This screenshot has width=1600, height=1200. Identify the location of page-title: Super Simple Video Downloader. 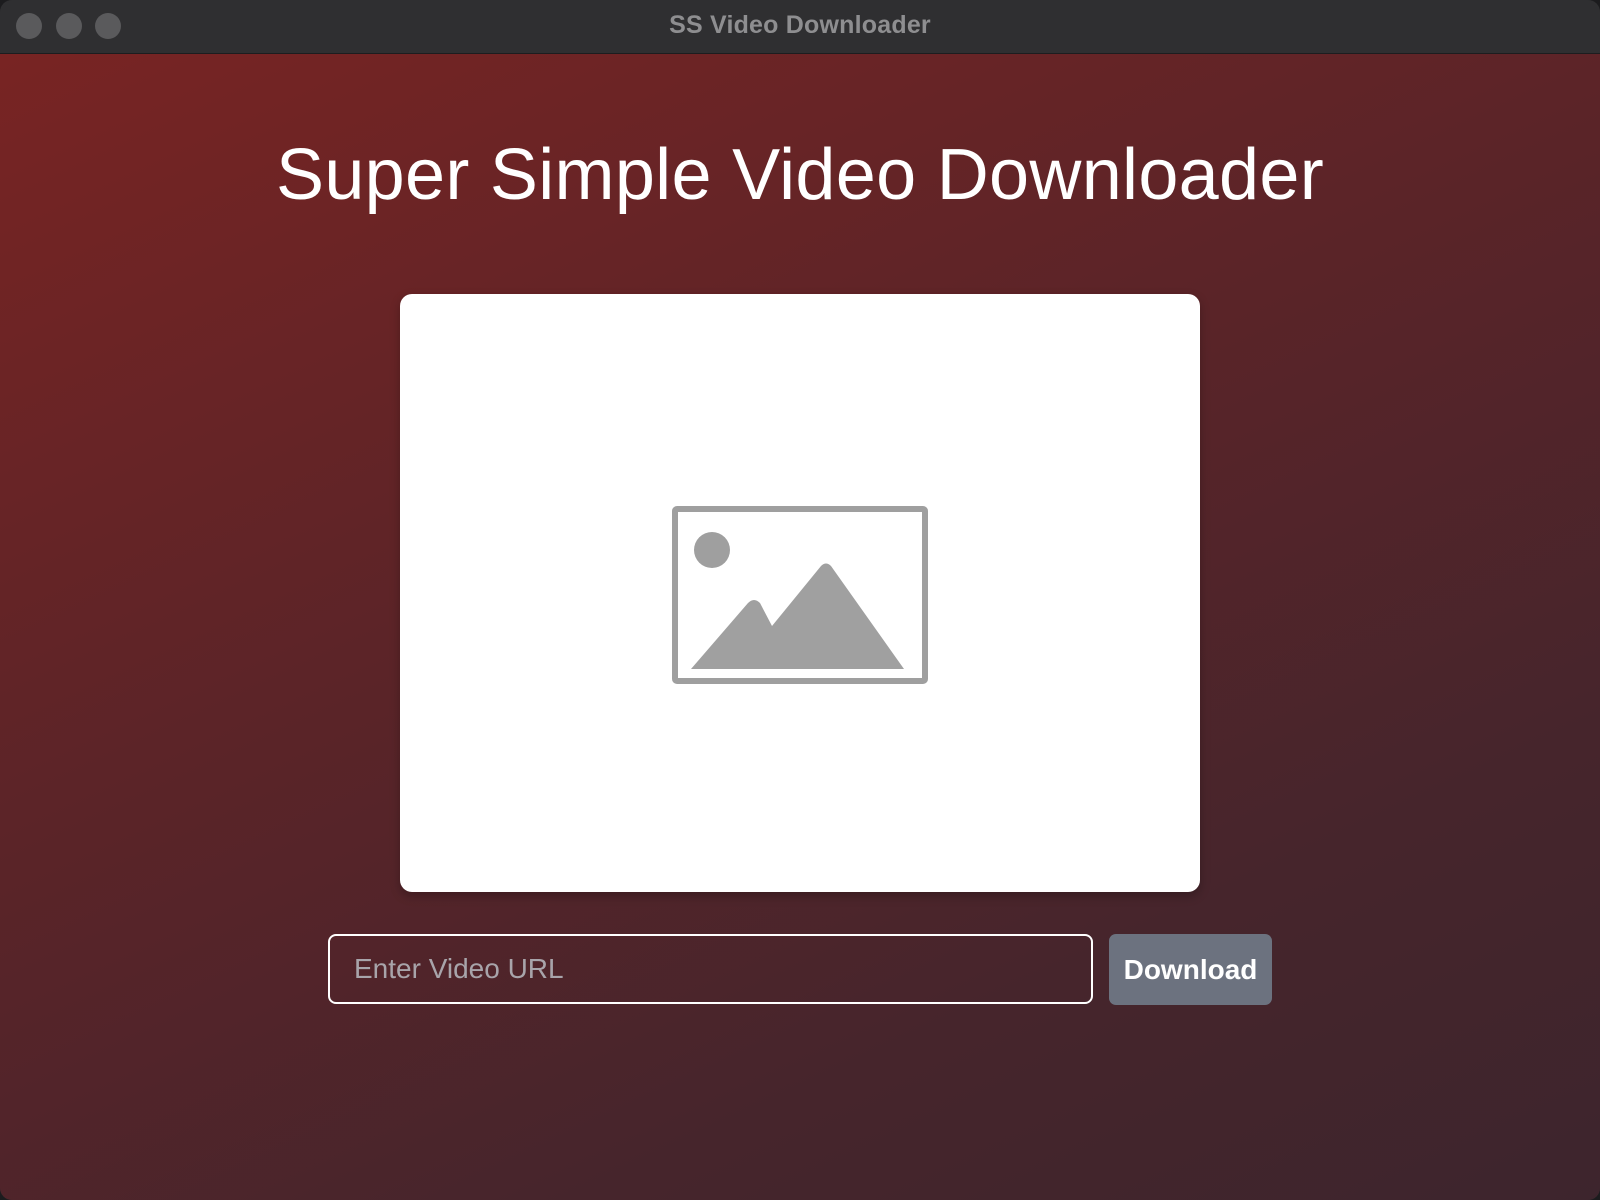
(800, 175).